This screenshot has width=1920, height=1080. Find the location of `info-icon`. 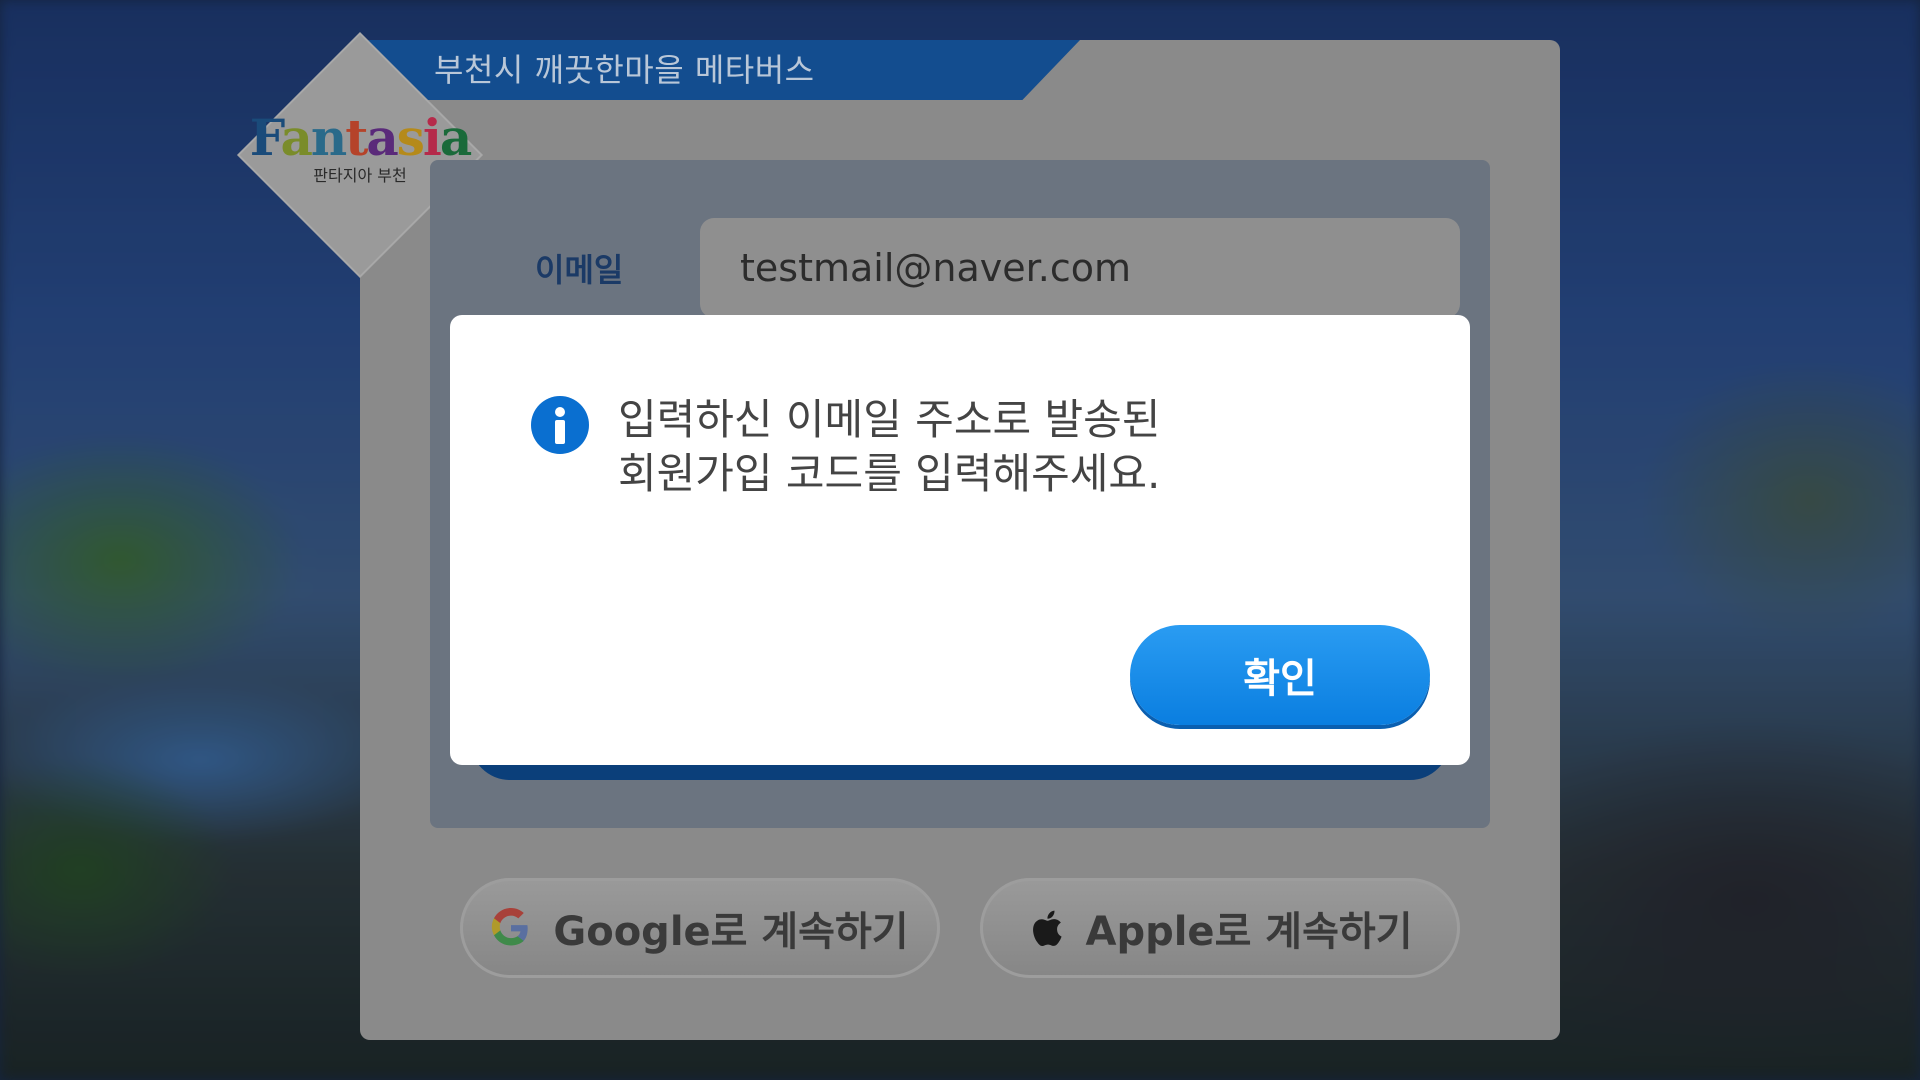

info-icon is located at coordinates (560, 425).